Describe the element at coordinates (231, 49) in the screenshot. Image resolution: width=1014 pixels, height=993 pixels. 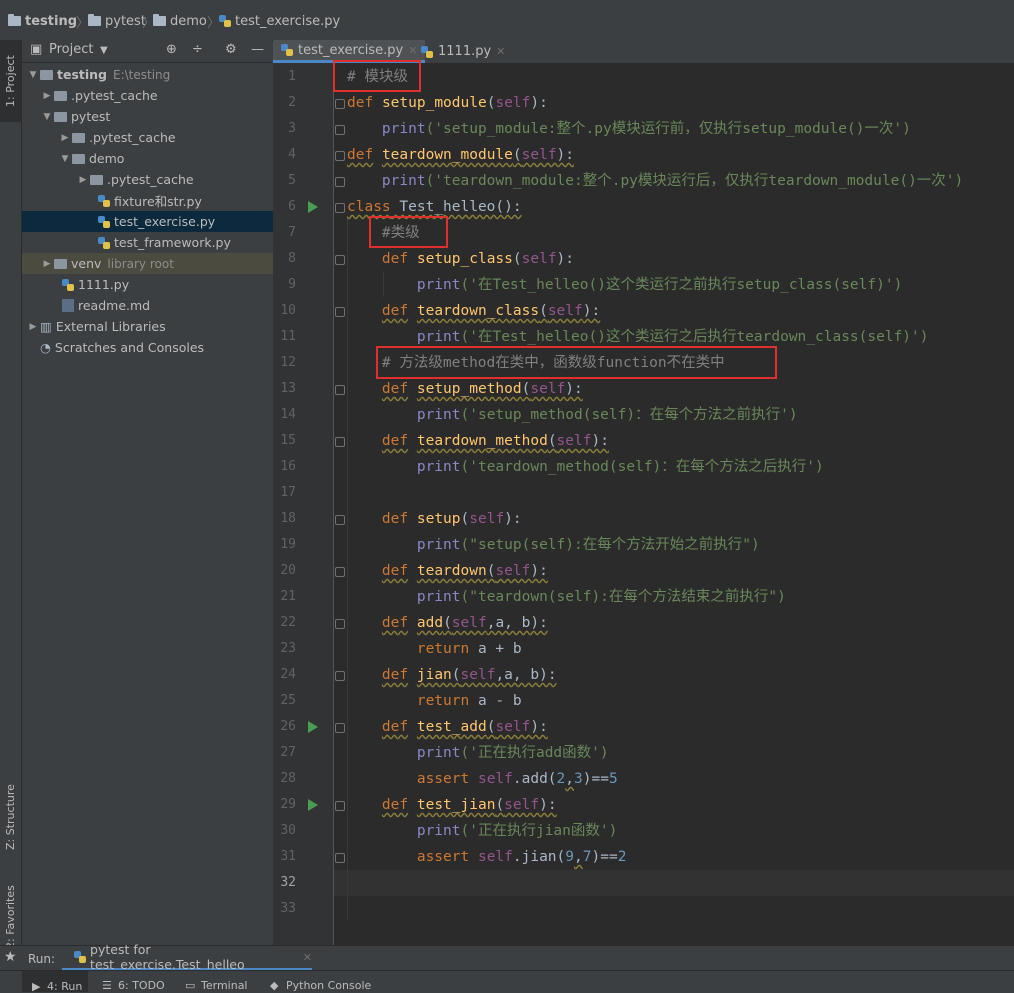
I see `gear-icon: ⚙` at that location.